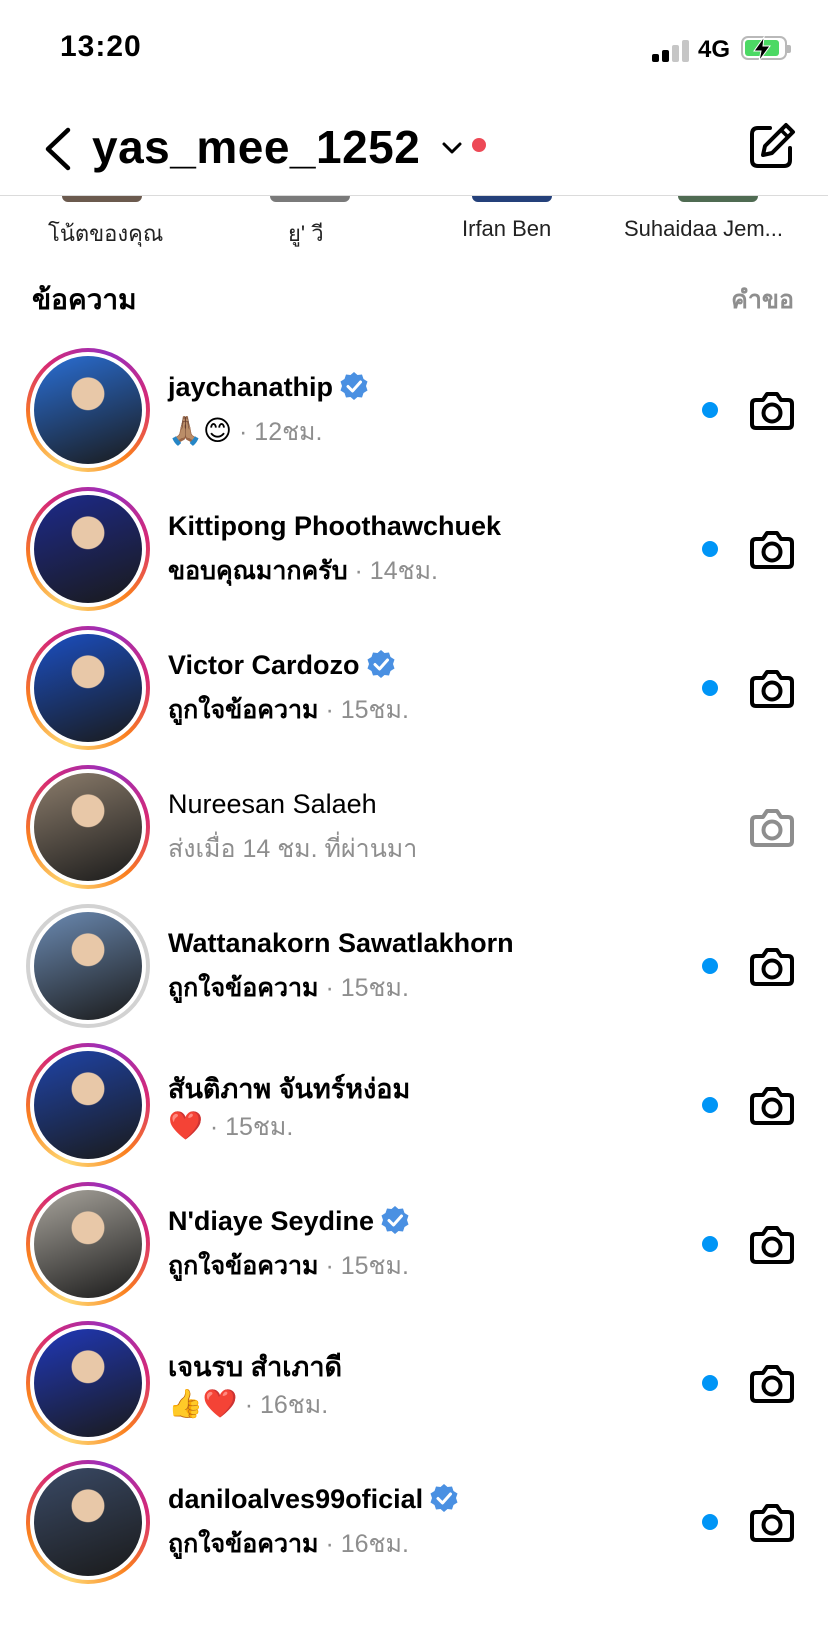  Describe the element at coordinates (293, 849) in the screenshot. I see `last-message: ส่งเมื่อ 14 ชม. ที่ผ่านมา` at that location.